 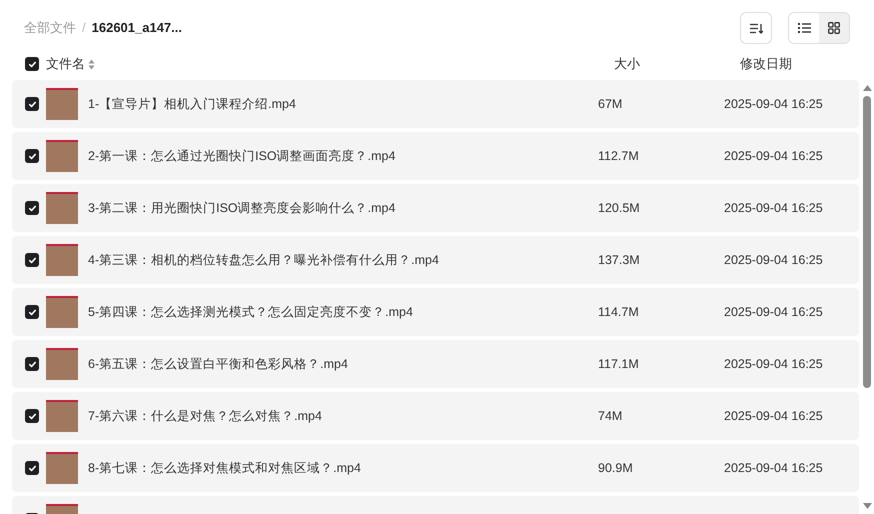 What do you see at coordinates (91, 64) in the screenshot?
I see `sort-arrows-icon` at bounding box center [91, 64].